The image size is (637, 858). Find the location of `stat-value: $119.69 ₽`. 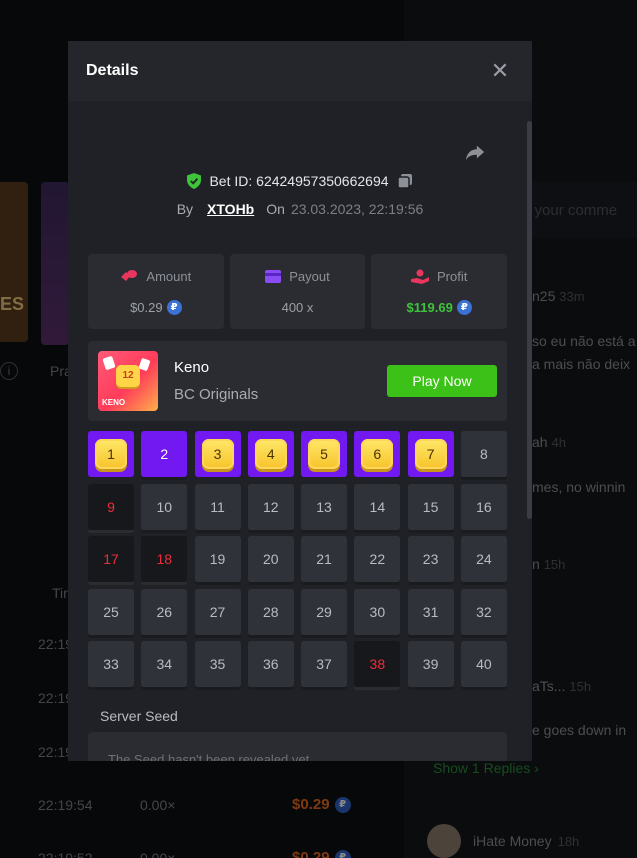

stat-value: $119.69 ₽ is located at coordinates (439, 307).